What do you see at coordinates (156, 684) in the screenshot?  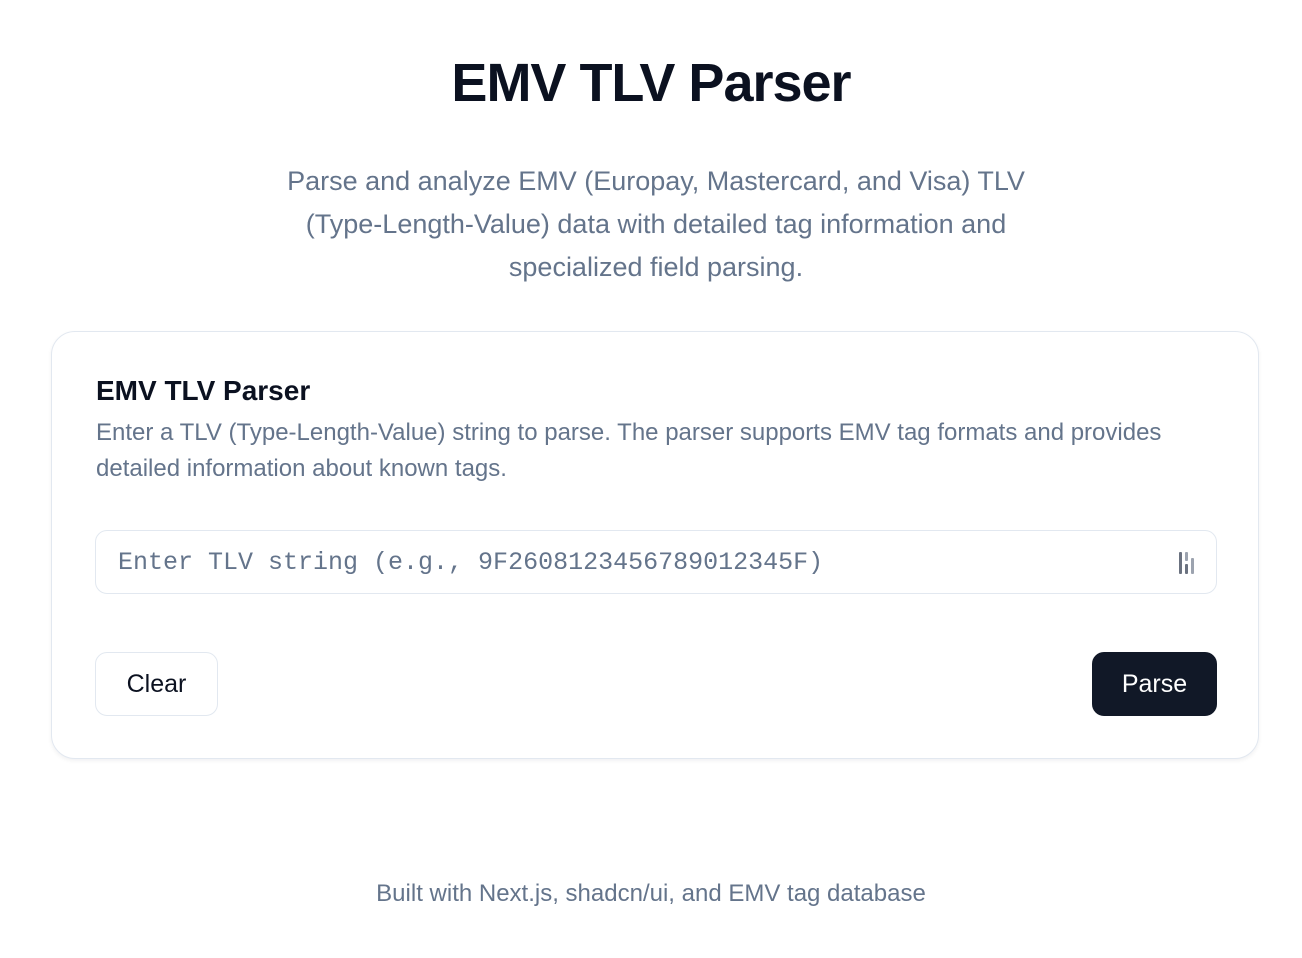 I see `clear-button: Clear` at bounding box center [156, 684].